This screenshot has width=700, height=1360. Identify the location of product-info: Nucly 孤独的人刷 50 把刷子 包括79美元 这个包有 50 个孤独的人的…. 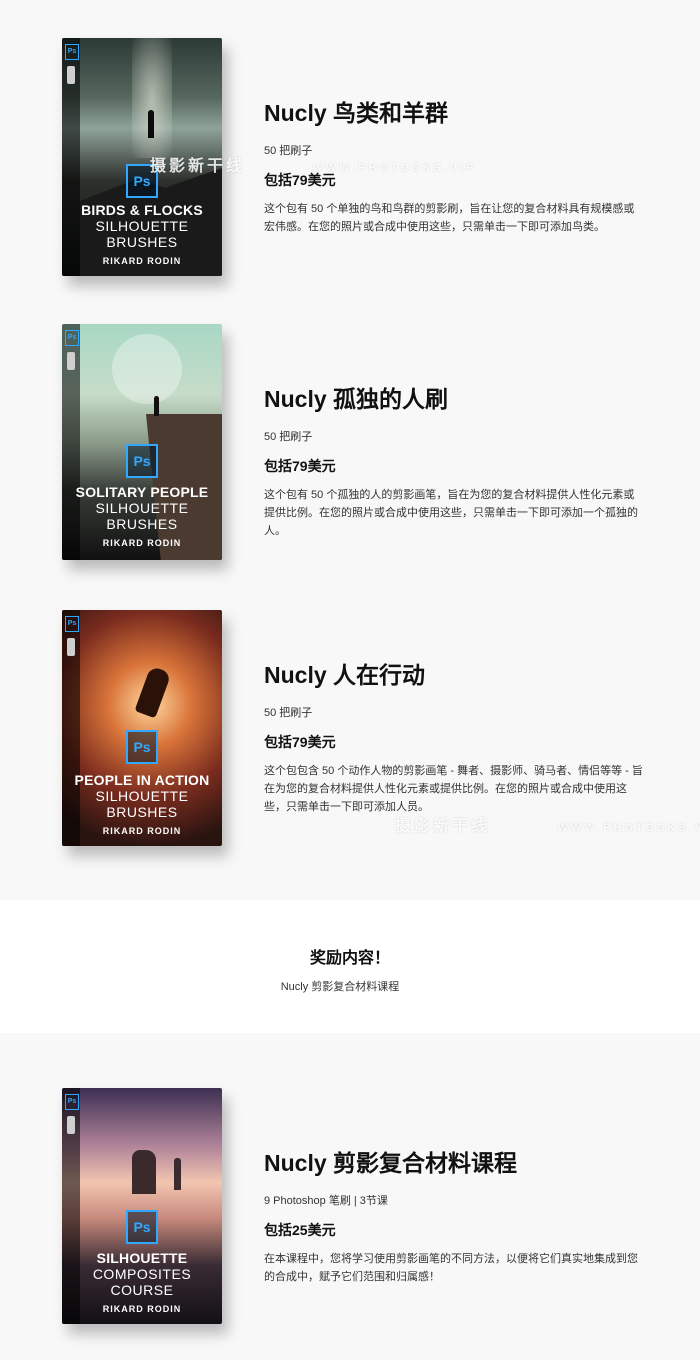
(454, 460).